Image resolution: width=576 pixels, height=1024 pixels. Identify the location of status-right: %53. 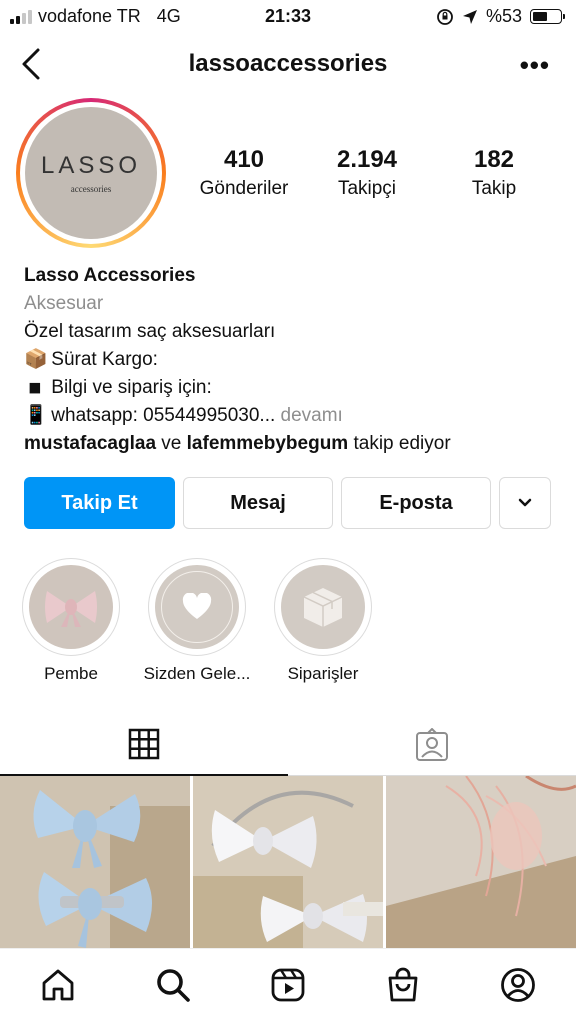
(500, 16).